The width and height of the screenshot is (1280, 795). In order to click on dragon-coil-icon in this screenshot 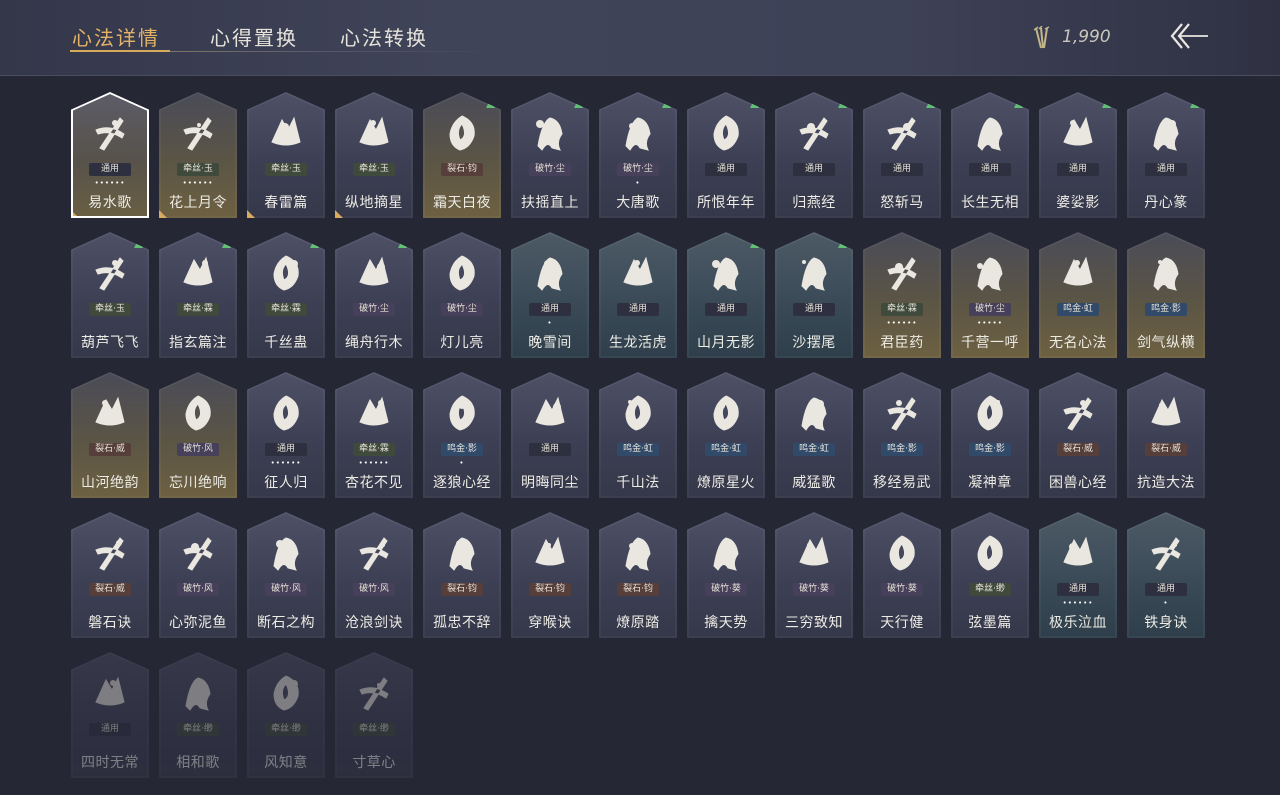, I will do `click(110, 691)`.